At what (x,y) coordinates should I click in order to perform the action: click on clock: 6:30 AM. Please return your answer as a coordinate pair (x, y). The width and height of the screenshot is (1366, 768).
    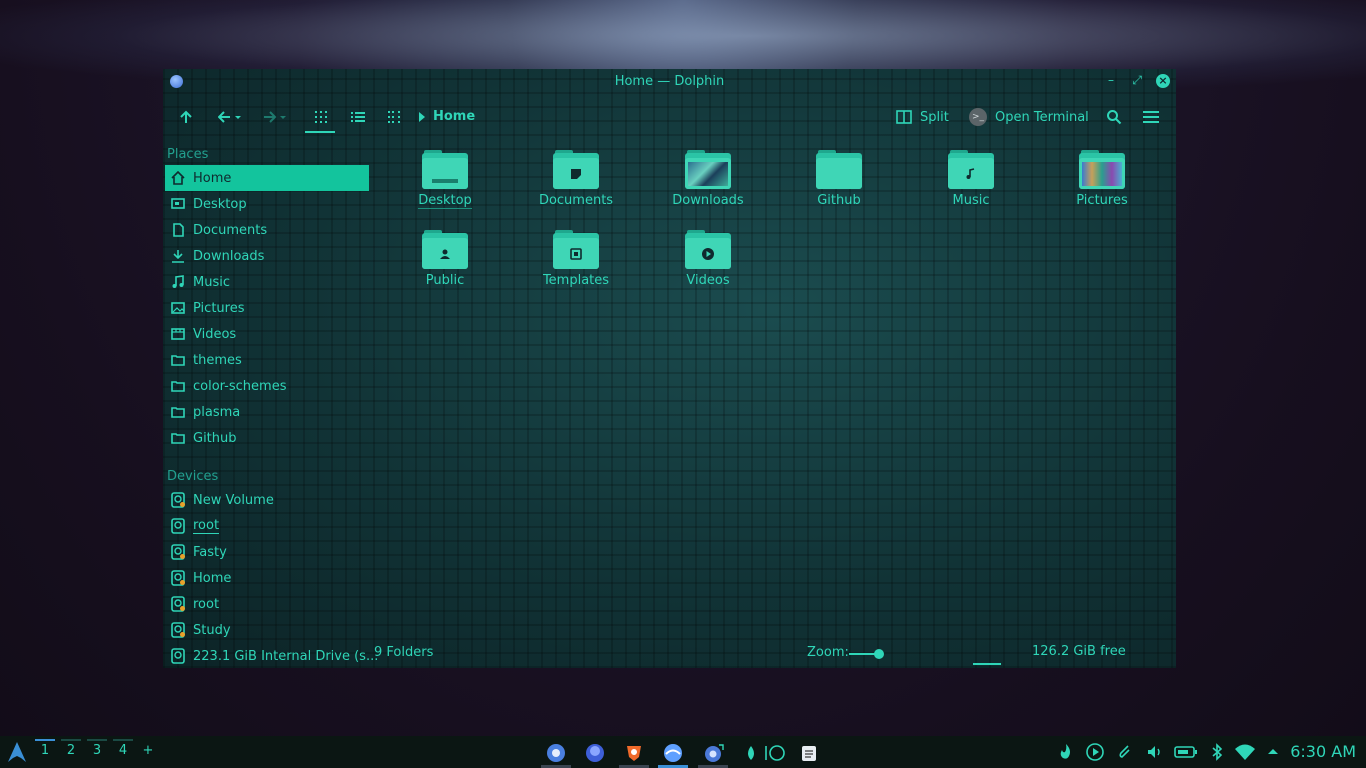
    Looking at the image, I should click on (1323, 751).